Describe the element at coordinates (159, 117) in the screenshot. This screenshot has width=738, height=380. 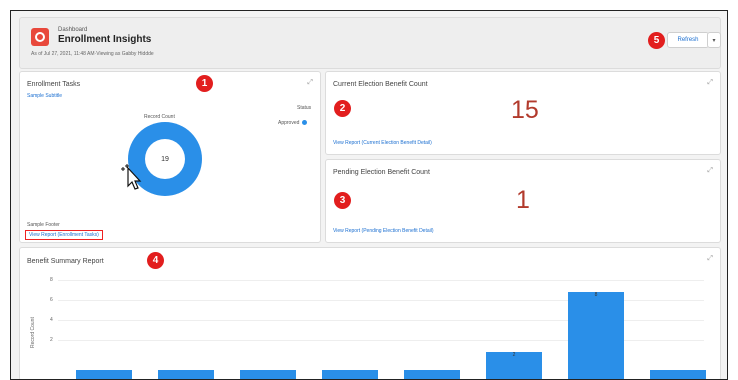
I see `record-count-label: Record Count` at that location.